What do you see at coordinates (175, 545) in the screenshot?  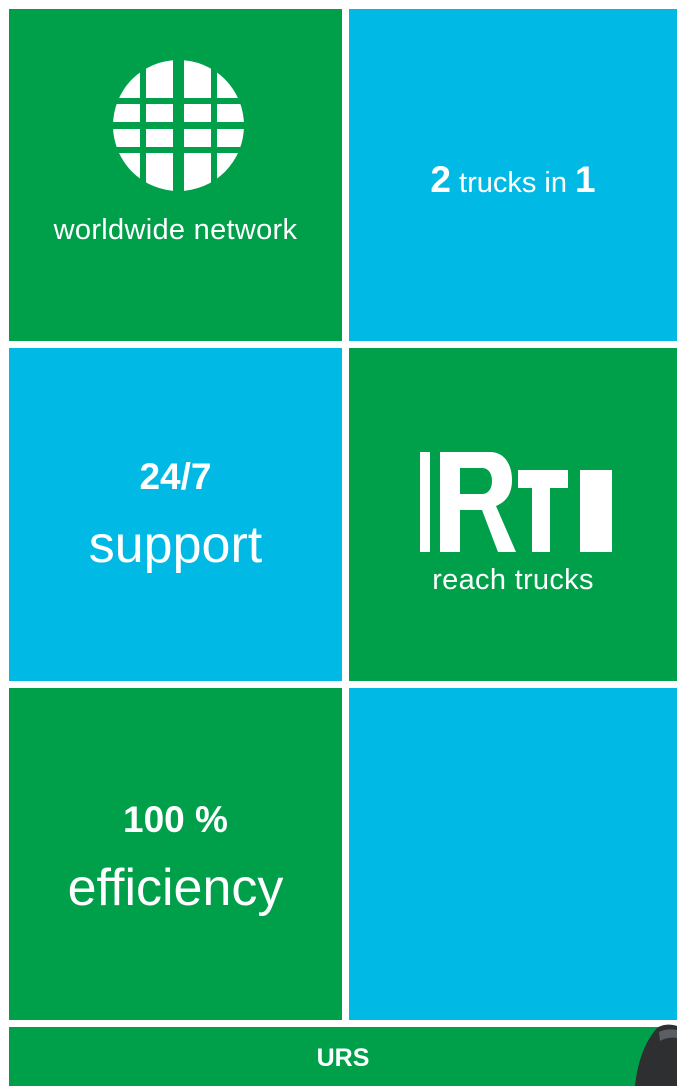 I see `support-word: support` at bounding box center [175, 545].